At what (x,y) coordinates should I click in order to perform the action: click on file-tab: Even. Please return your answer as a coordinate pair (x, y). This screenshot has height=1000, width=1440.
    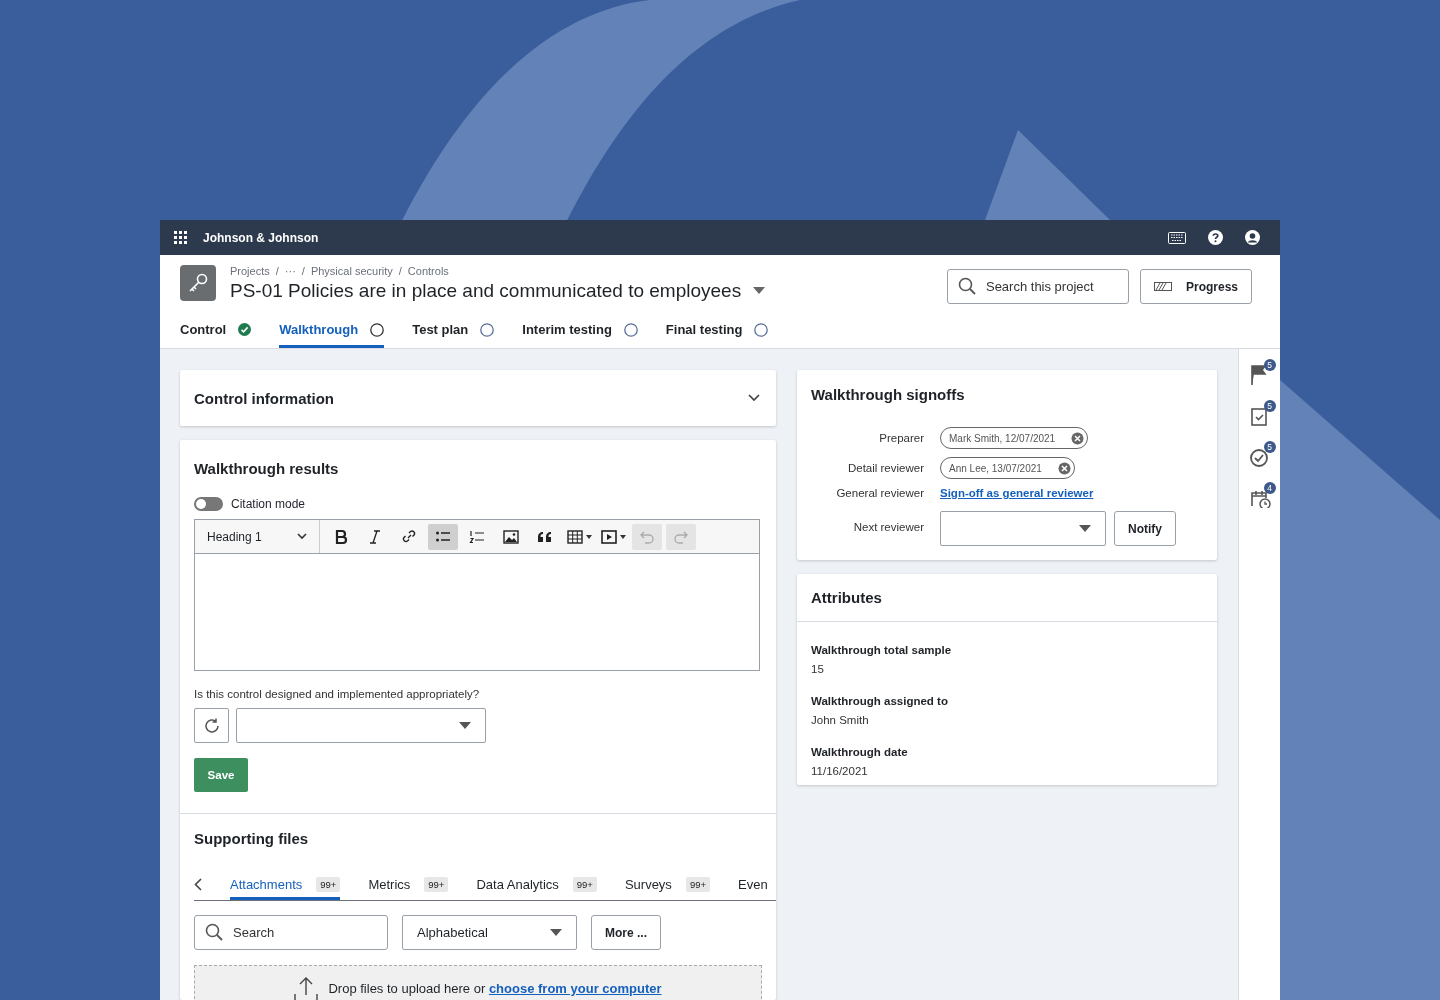
    Looking at the image, I should click on (753, 884).